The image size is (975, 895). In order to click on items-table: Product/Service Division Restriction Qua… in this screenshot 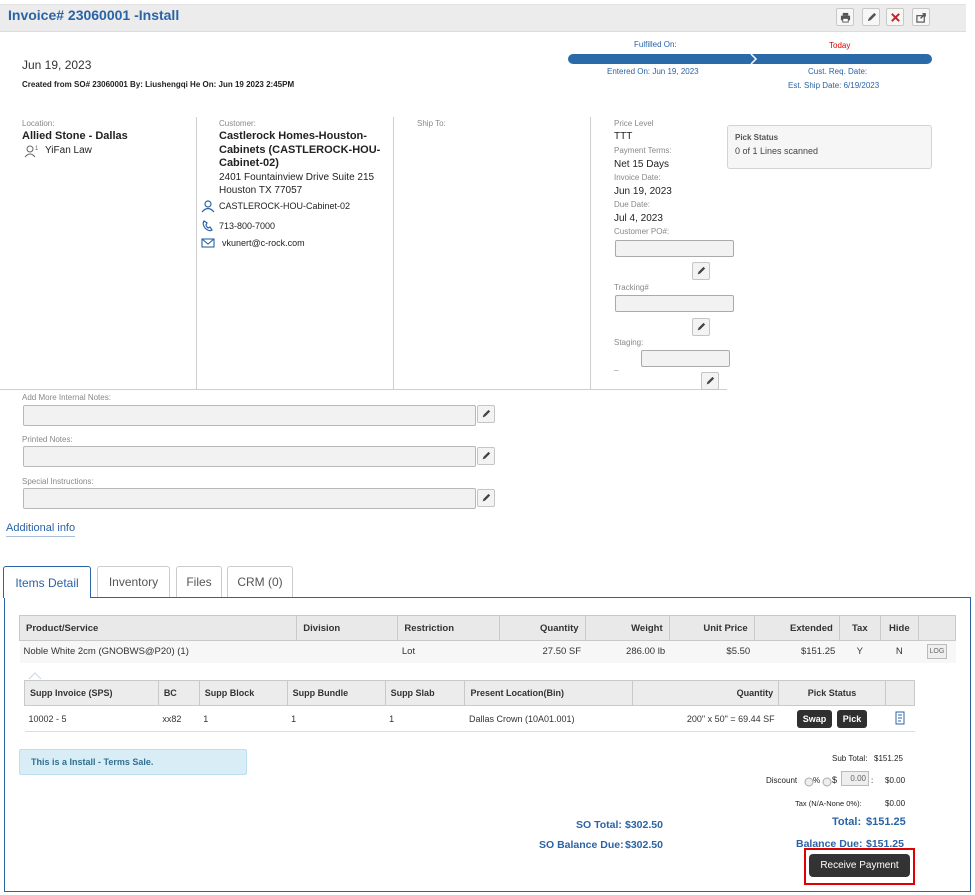, I will do `click(487, 639)`.